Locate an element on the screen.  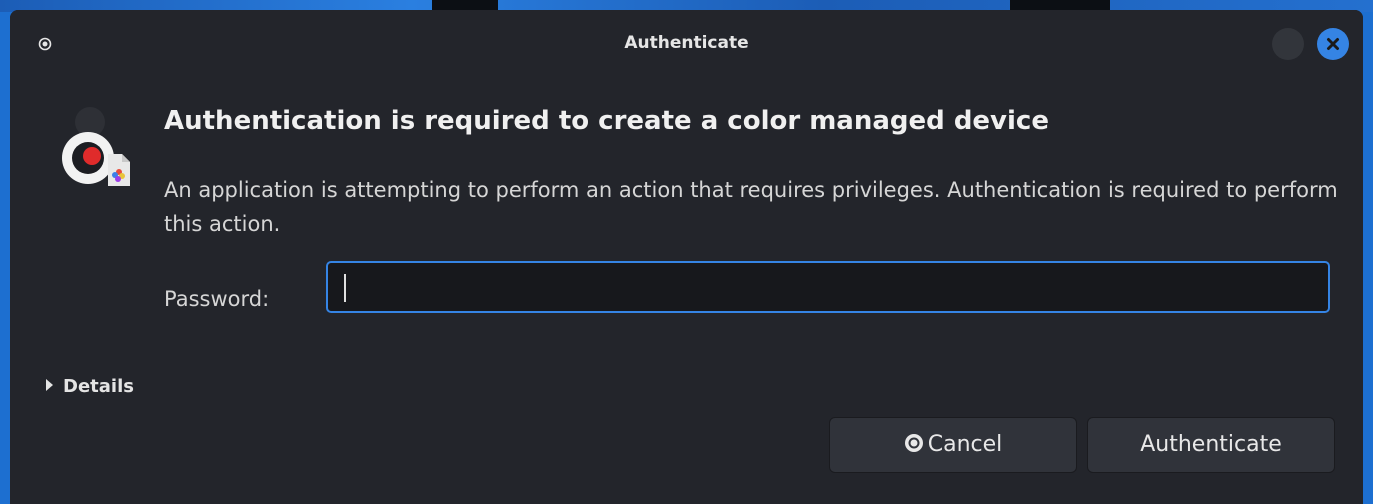
cancel-label: Cancel is located at coordinates (965, 444).